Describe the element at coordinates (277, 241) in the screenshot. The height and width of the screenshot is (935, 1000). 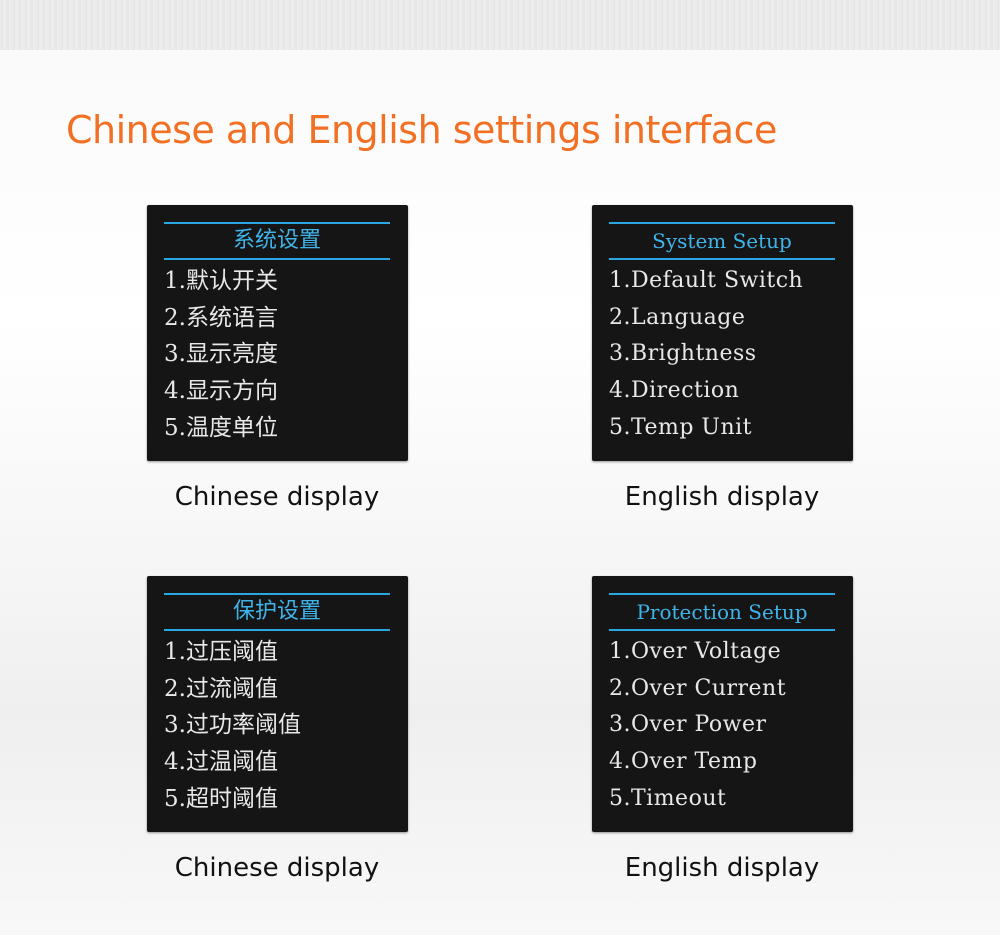
I see `screen-header: 系统设置` at that location.